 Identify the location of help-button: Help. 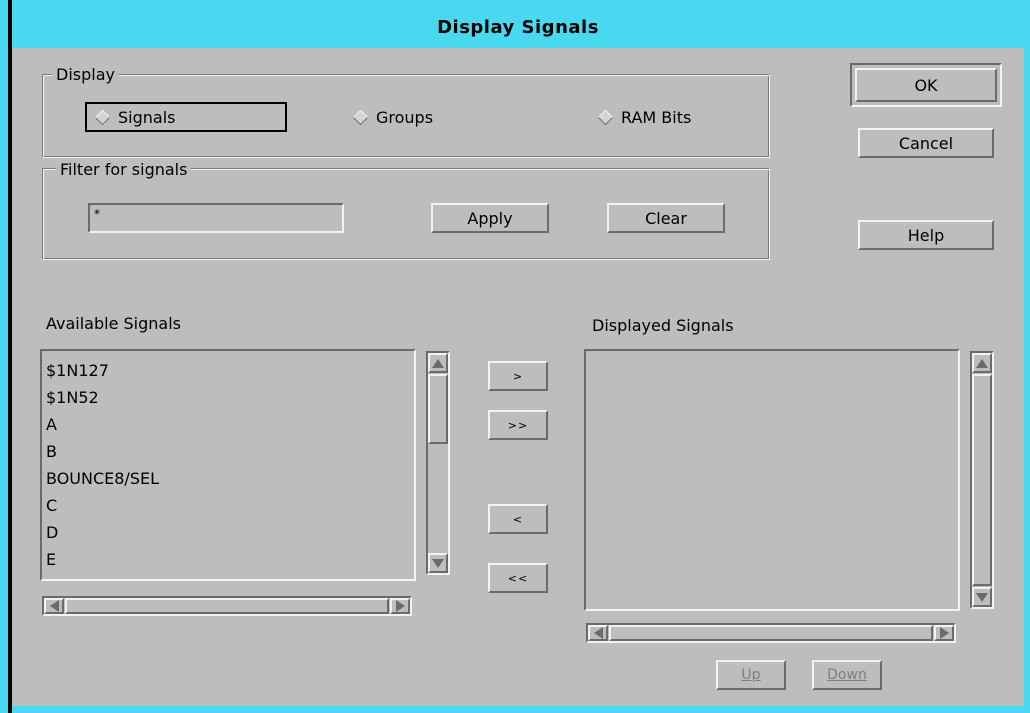
(926, 235).